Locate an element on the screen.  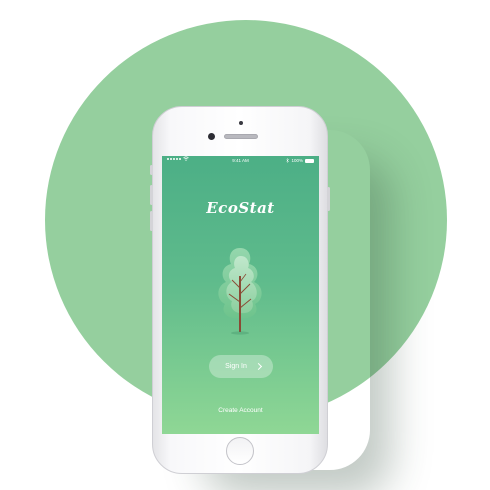
tree-icon is located at coordinates (240, 291).